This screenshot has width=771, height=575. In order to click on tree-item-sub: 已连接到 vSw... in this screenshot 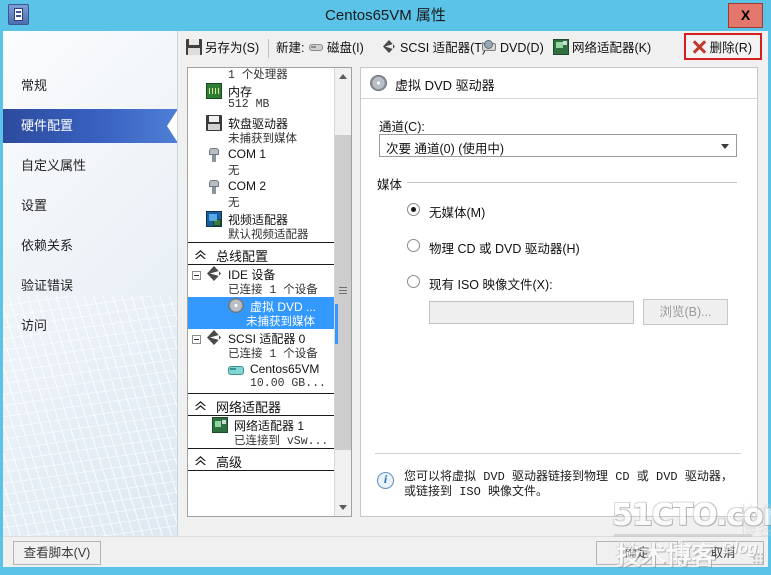, I will do `click(281, 441)`.